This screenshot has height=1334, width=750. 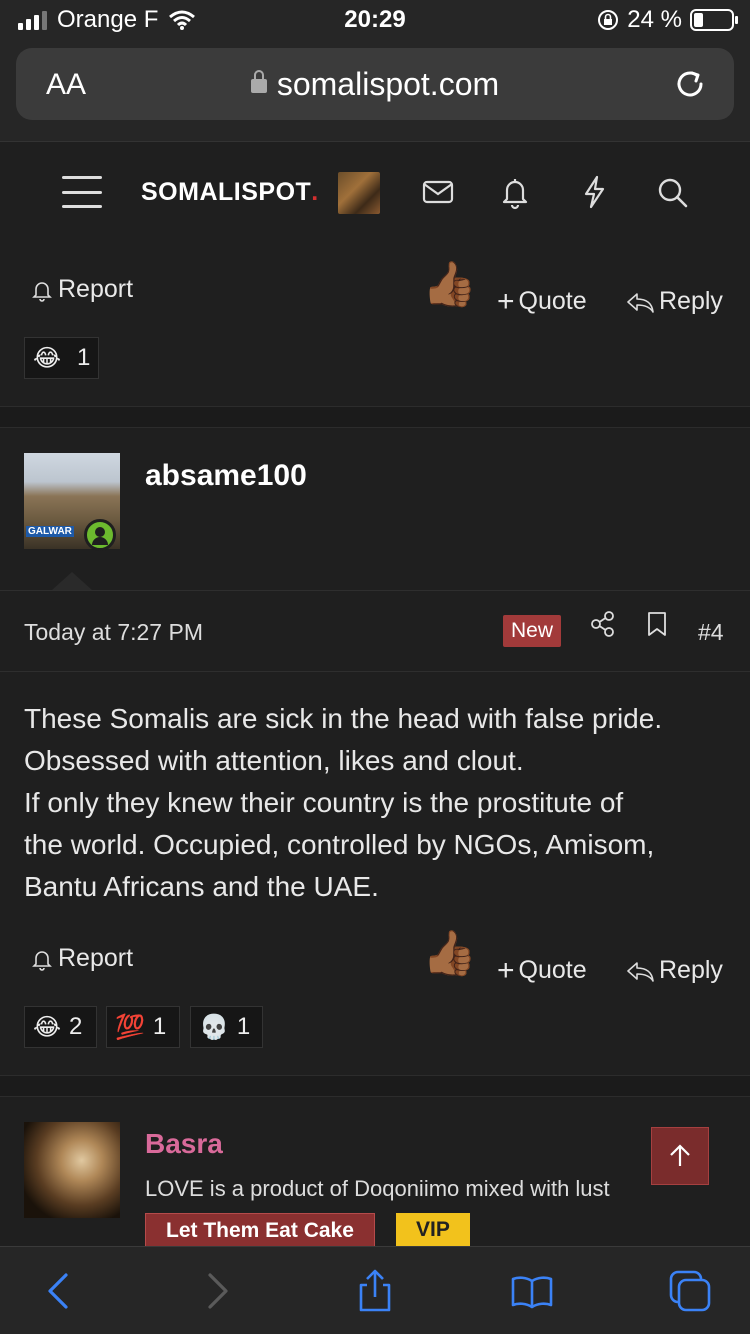 I want to click on site-header: SOMALISPOT., so click(x=375, y=192).